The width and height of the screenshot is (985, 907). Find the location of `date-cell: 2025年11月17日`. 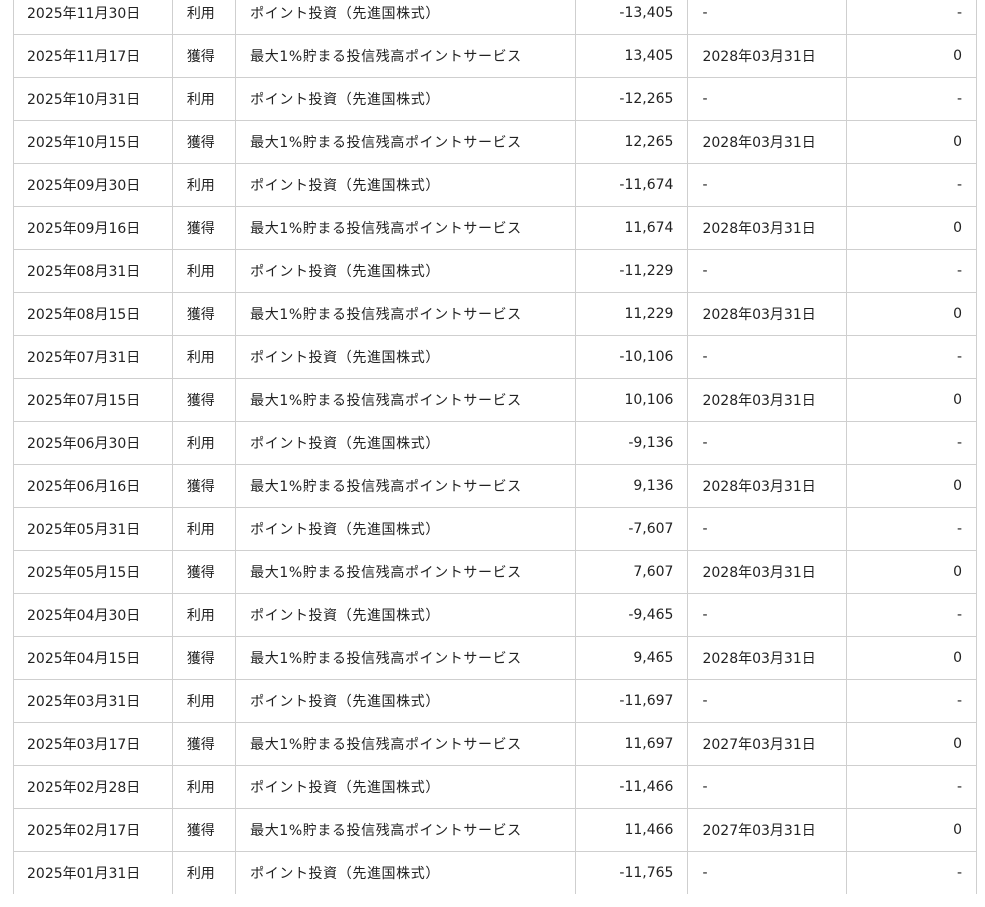

date-cell: 2025年11月17日 is located at coordinates (93, 56).